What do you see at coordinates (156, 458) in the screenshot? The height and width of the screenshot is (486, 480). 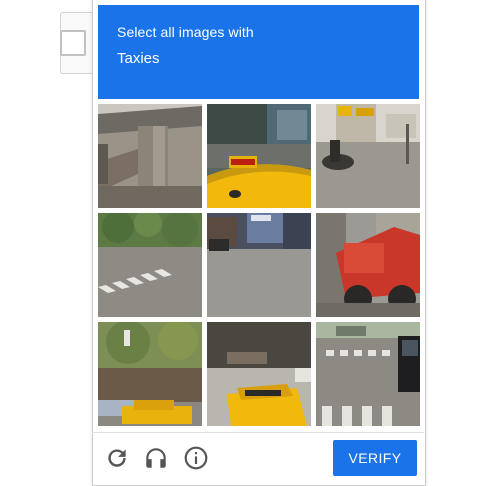 I see `headphones-icon` at bounding box center [156, 458].